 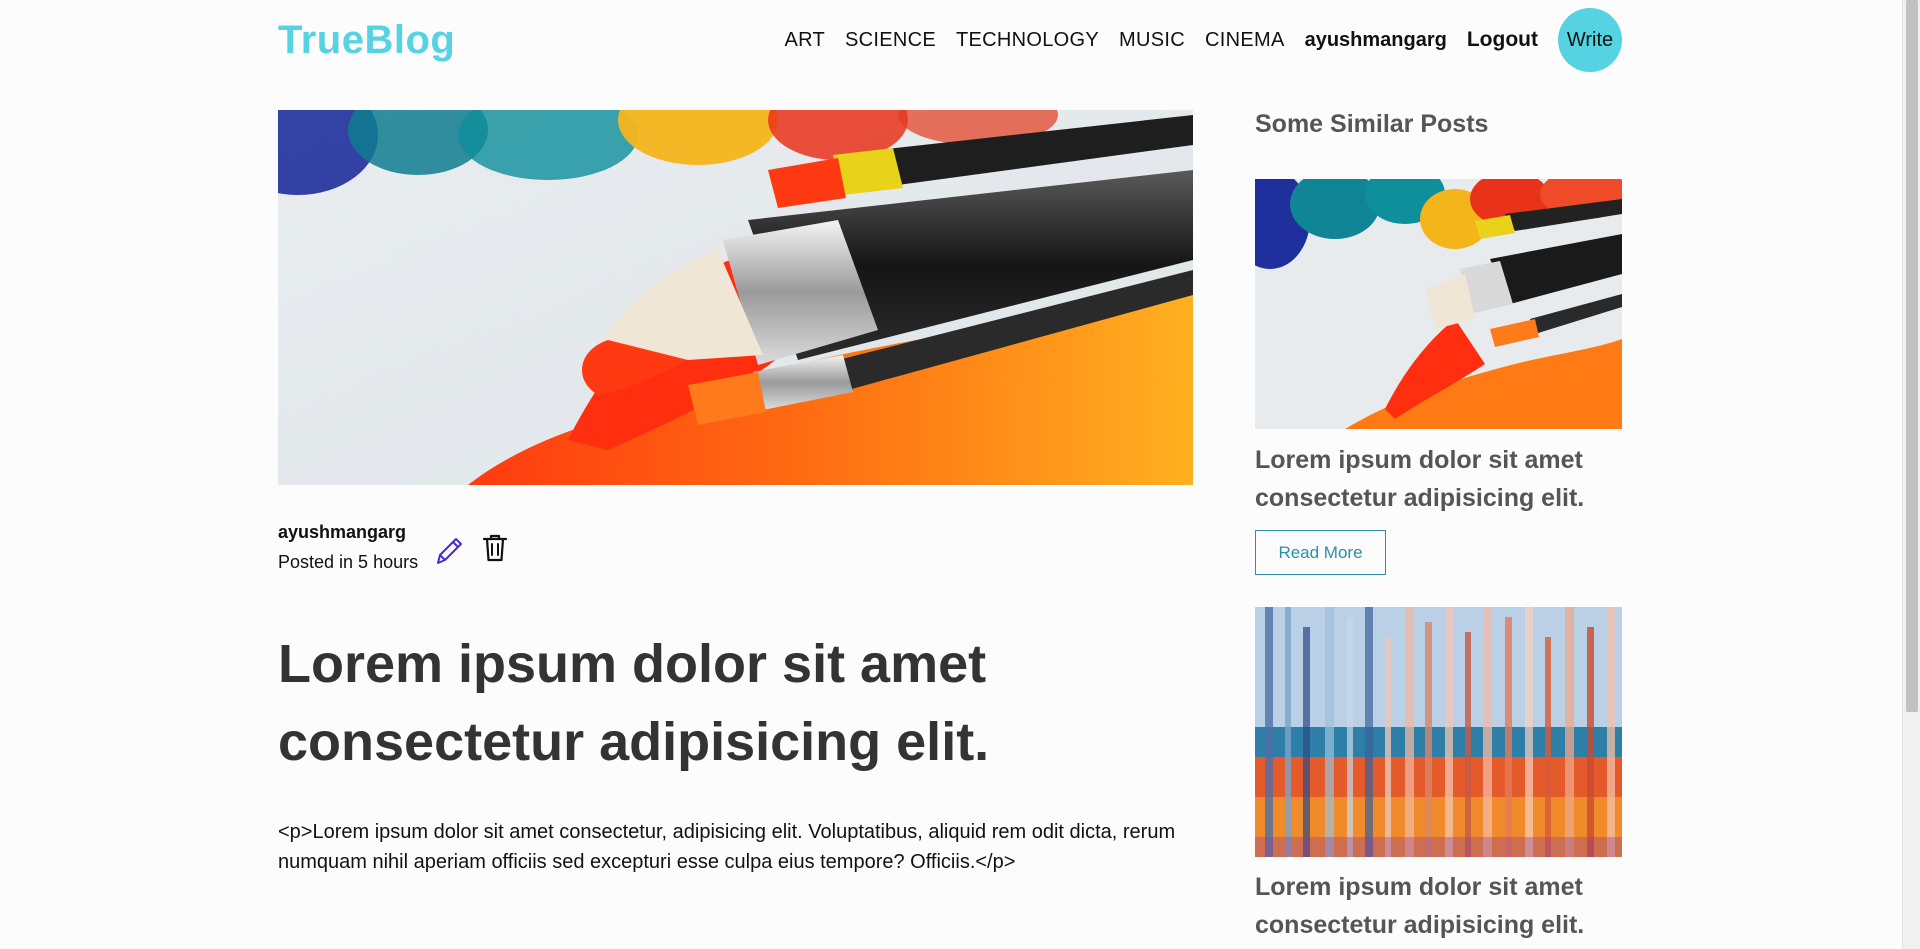 What do you see at coordinates (1320, 552) in the screenshot?
I see `read-more-button: Read More` at bounding box center [1320, 552].